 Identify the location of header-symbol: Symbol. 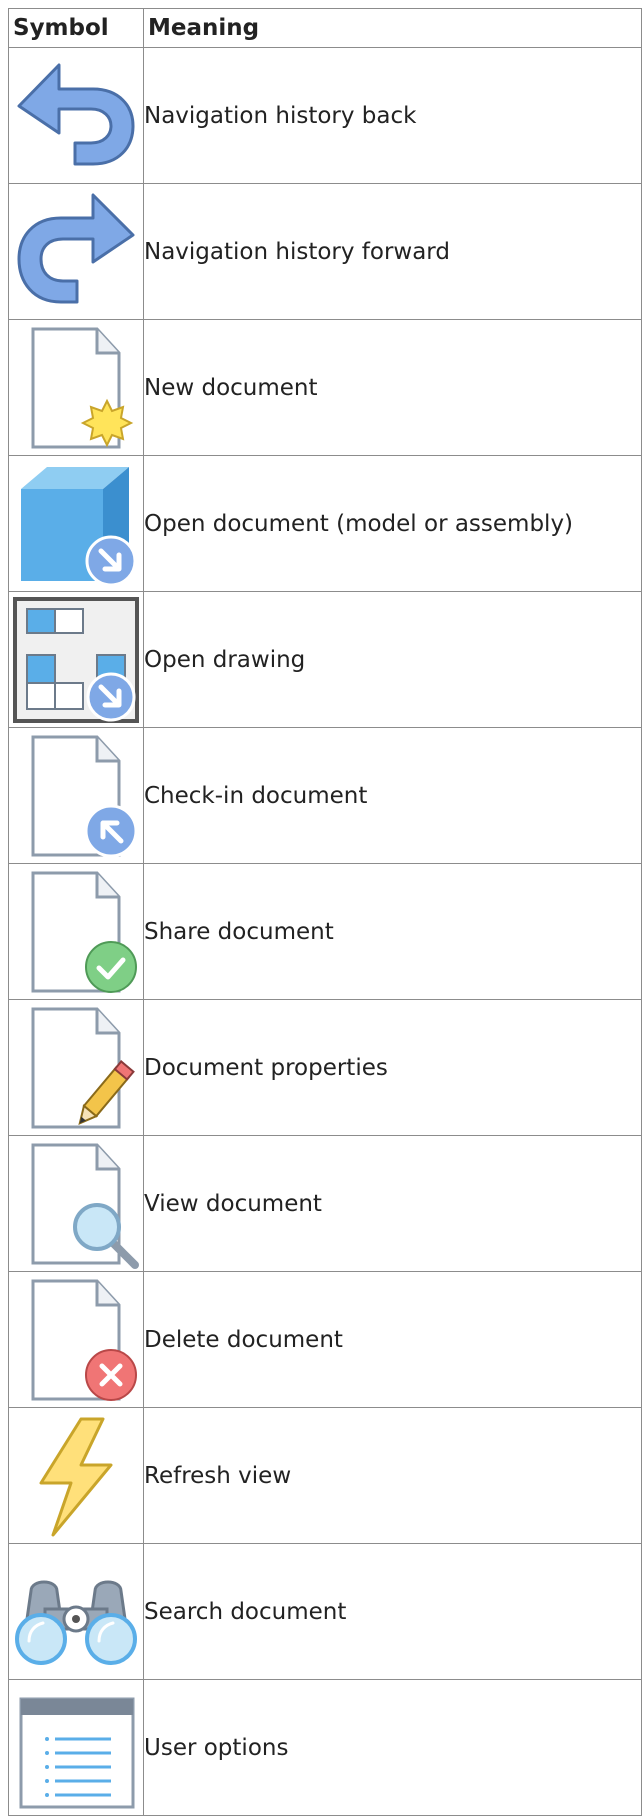
(76, 28).